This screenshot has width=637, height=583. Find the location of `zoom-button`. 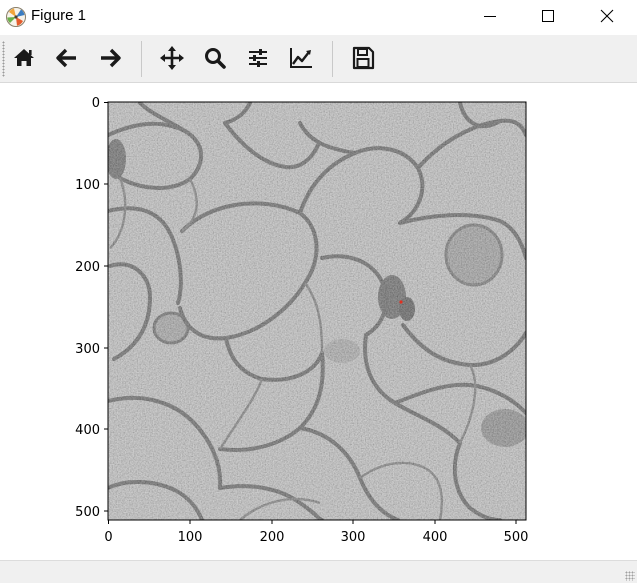

zoom-button is located at coordinates (215, 58).